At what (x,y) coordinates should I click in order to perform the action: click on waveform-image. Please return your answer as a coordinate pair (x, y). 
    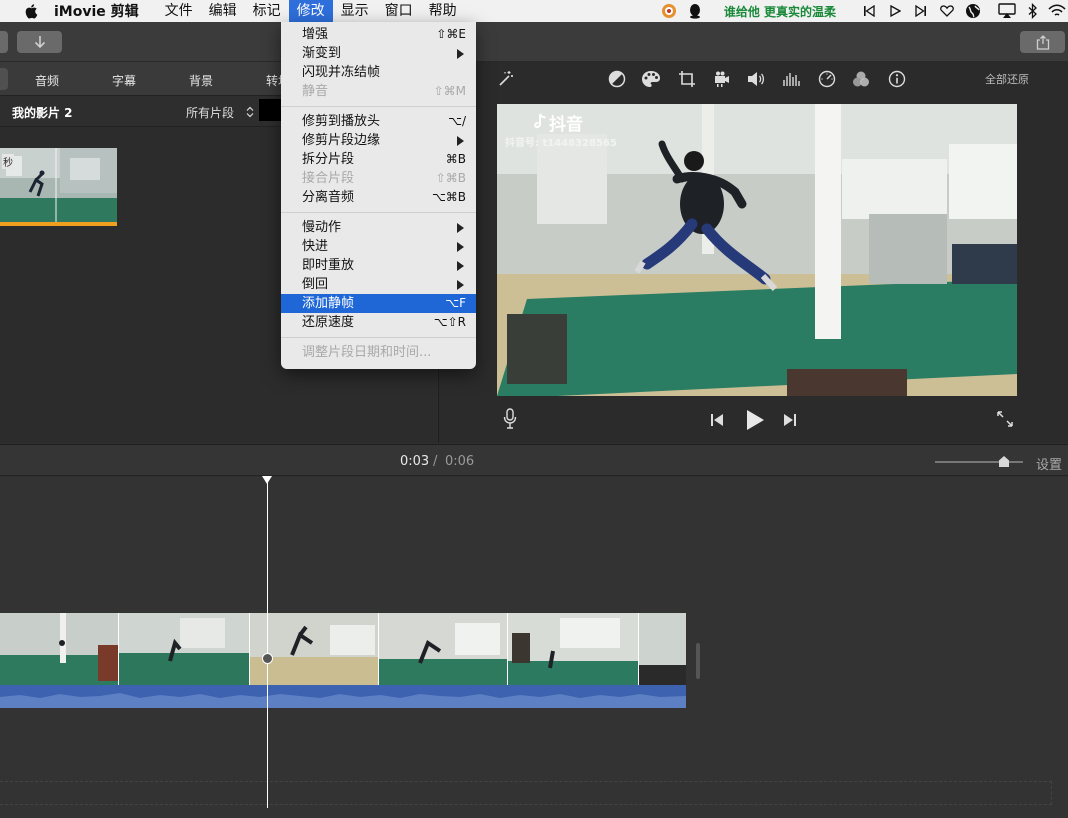
    Looking at the image, I should click on (343, 696).